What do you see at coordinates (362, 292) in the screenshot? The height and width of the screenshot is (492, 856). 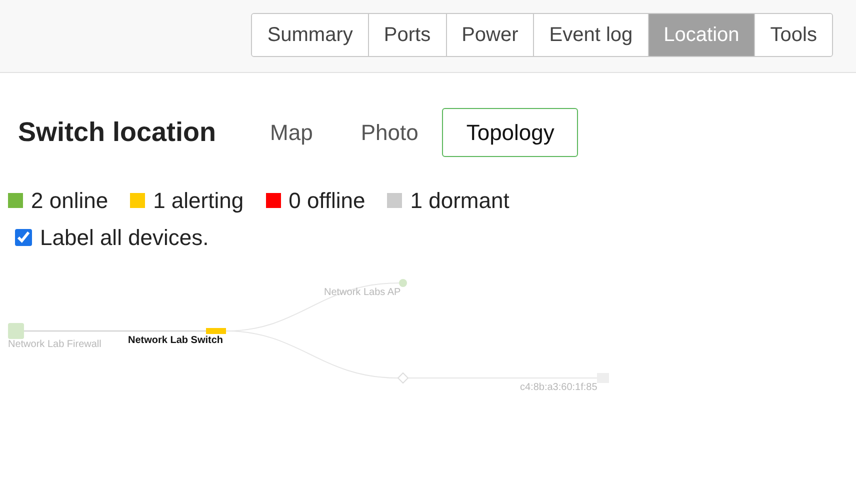 I see `node-label: Network Labs AP` at bounding box center [362, 292].